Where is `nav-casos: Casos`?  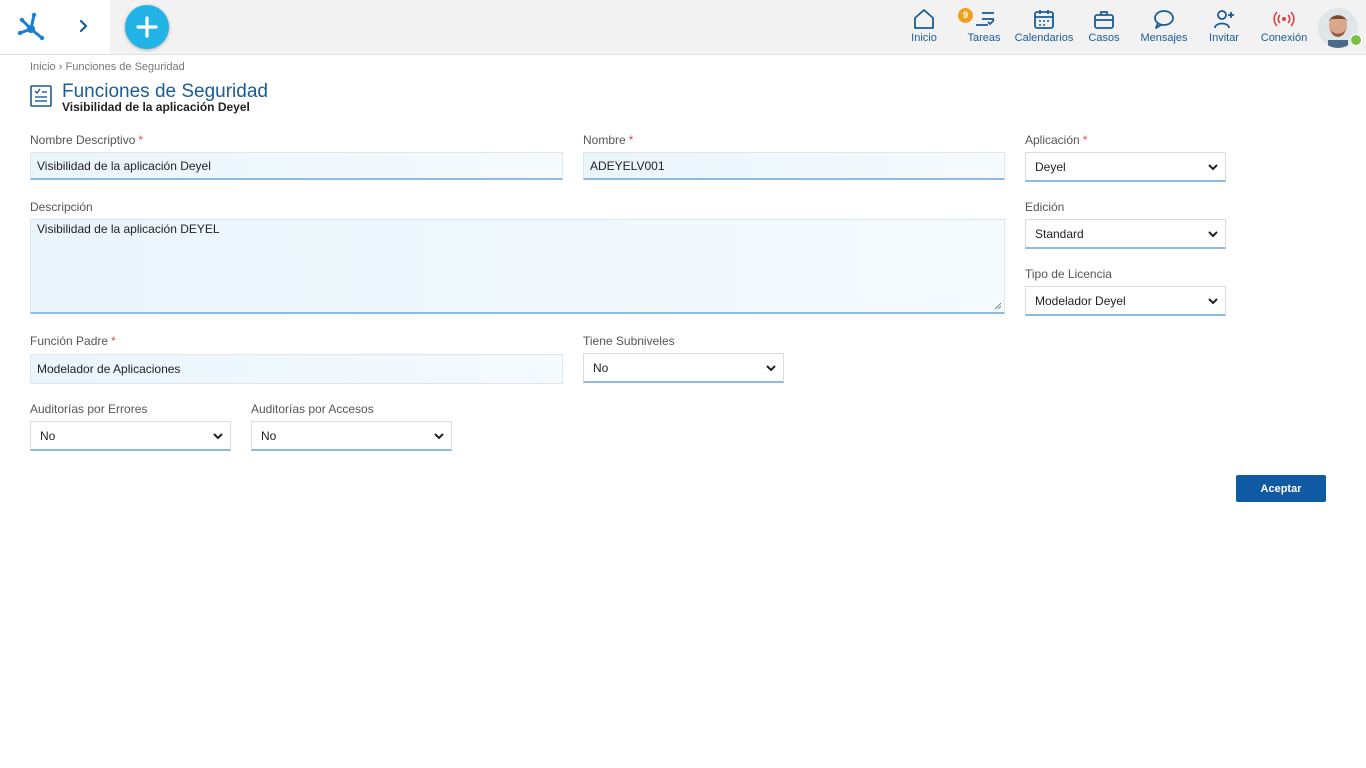 nav-casos: Casos is located at coordinates (1104, 28).